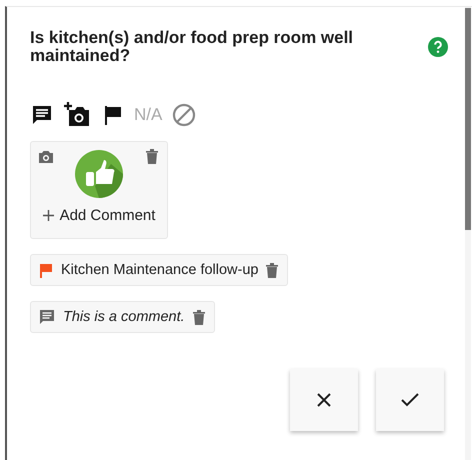 The width and height of the screenshot is (472, 460). I want to click on close-icon, so click(324, 400).